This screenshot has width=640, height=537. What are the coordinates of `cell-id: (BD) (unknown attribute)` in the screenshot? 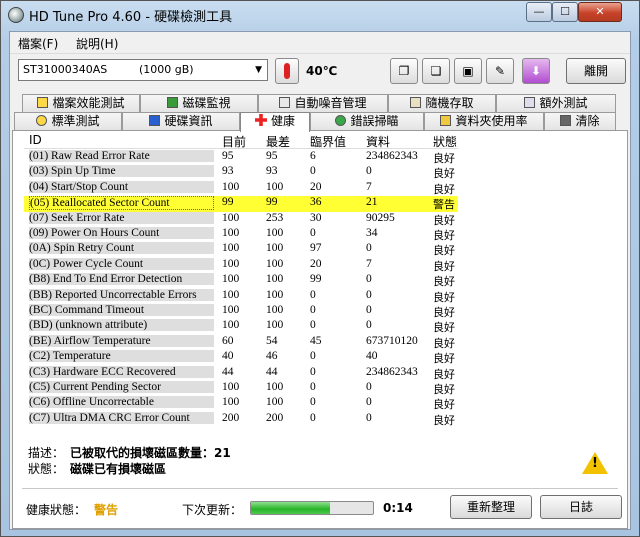 It's located at (121, 325).